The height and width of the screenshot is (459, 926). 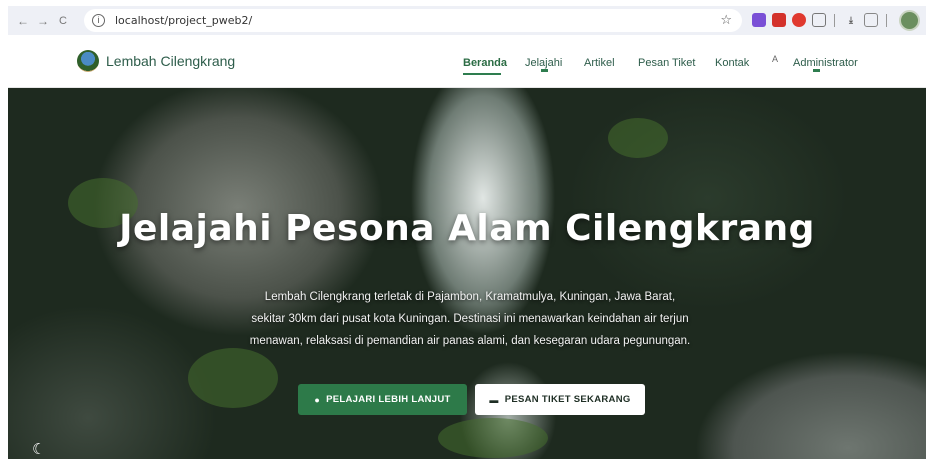 What do you see at coordinates (88, 61) in the screenshot?
I see `brand-logo` at bounding box center [88, 61].